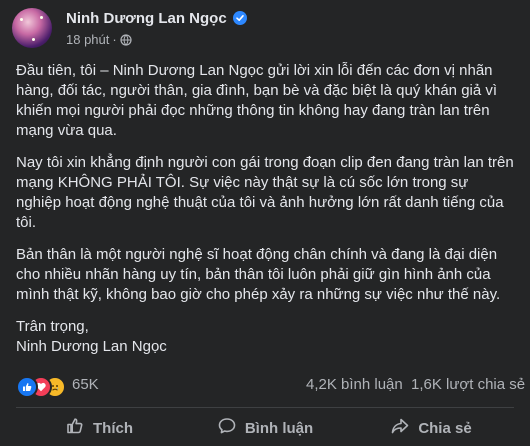 The image size is (530, 446). I want to click on comments-count: 4,2K bình luận, so click(354, 384).